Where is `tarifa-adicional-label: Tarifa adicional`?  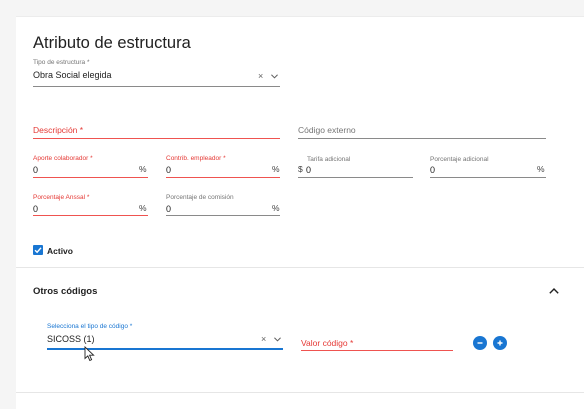
tarifa-adicional-label: Tarifa adicional is located at coordinates (329, 159).